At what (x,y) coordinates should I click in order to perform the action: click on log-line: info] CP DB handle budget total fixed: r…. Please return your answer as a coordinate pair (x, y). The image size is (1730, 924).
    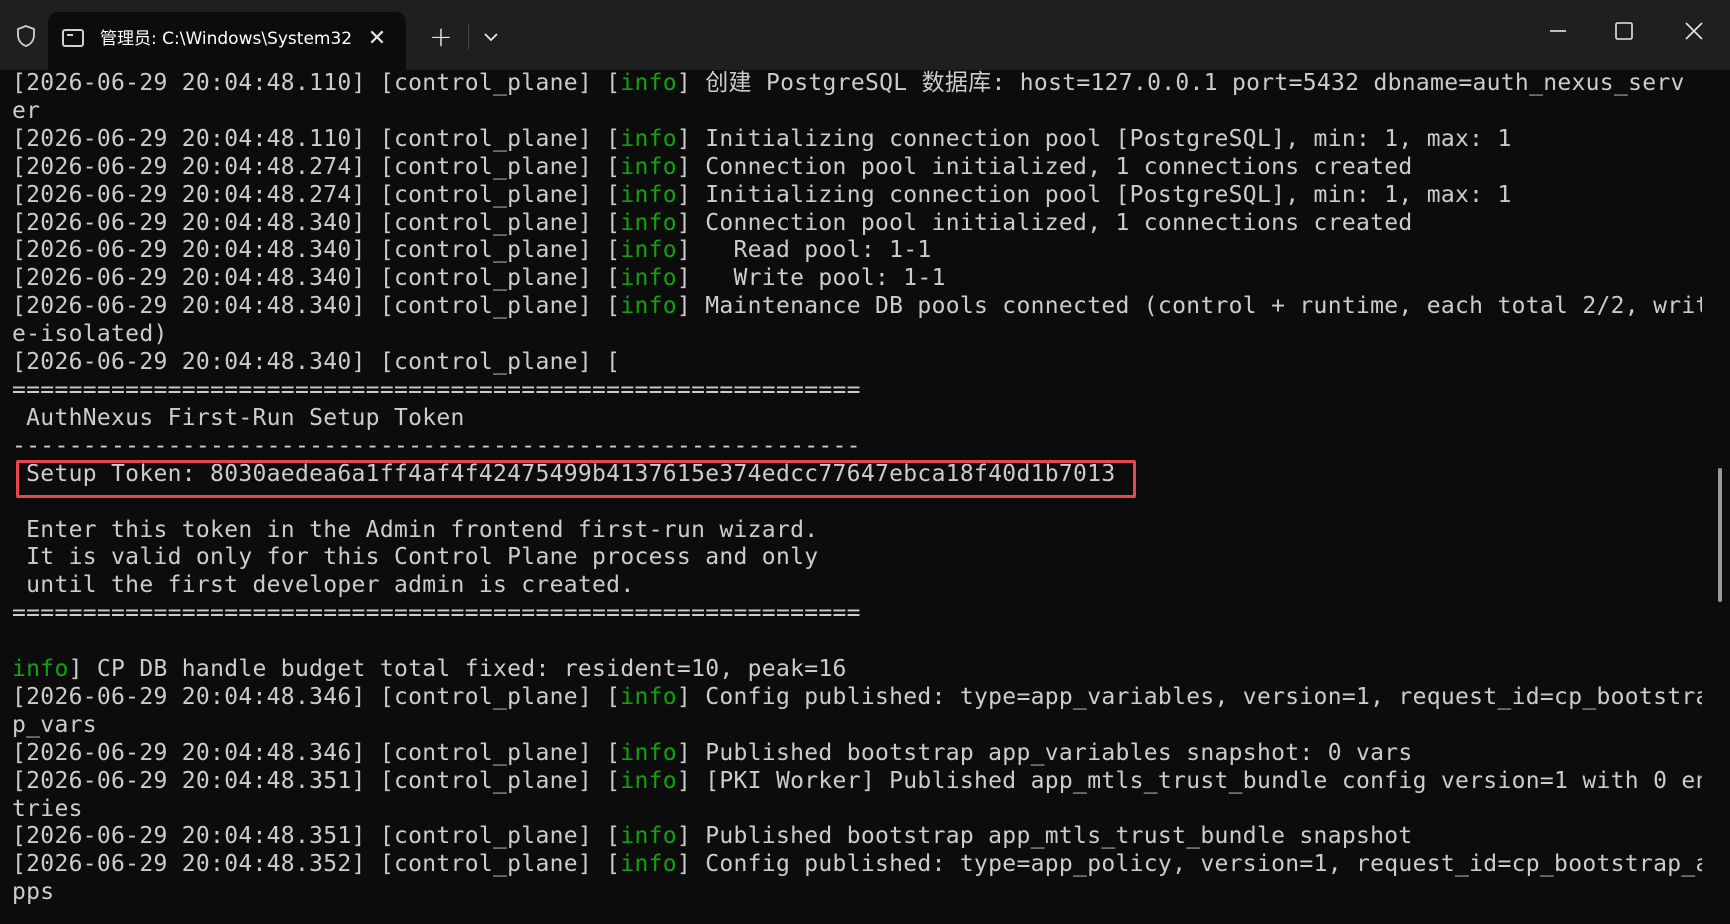
    Looking at the image, I should click on (857, 670).